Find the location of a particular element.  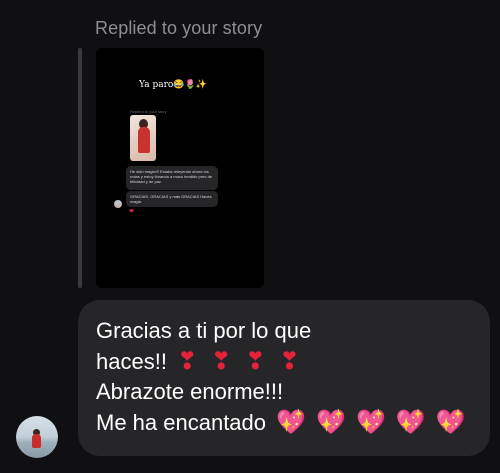

message-line-4: Me ha encantado 💖 💖 💖 💖 💖 is located at coordinates (284, 422).